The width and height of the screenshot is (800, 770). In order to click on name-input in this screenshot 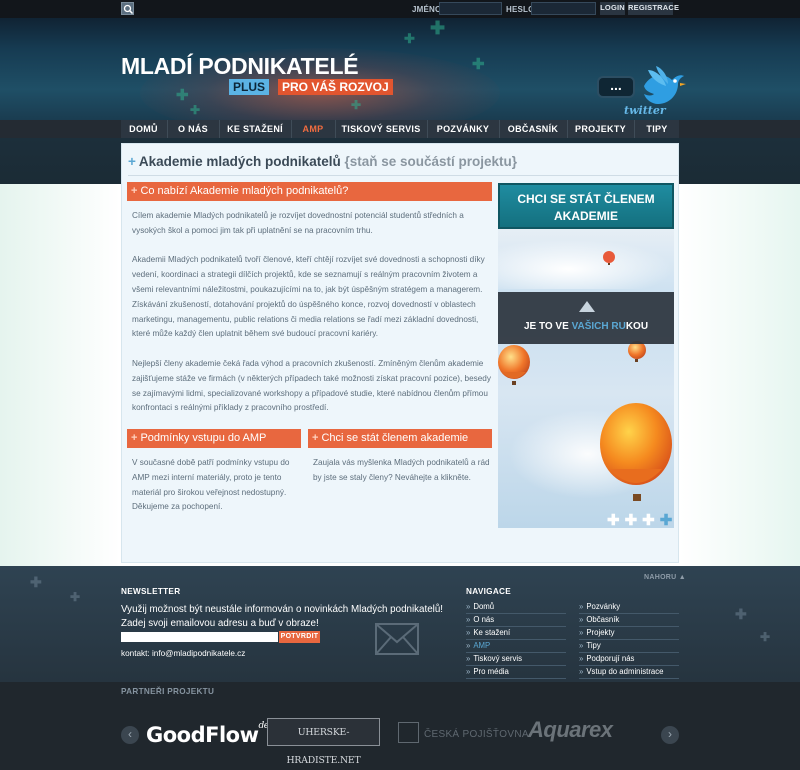, I will do `click(470, 8)`.